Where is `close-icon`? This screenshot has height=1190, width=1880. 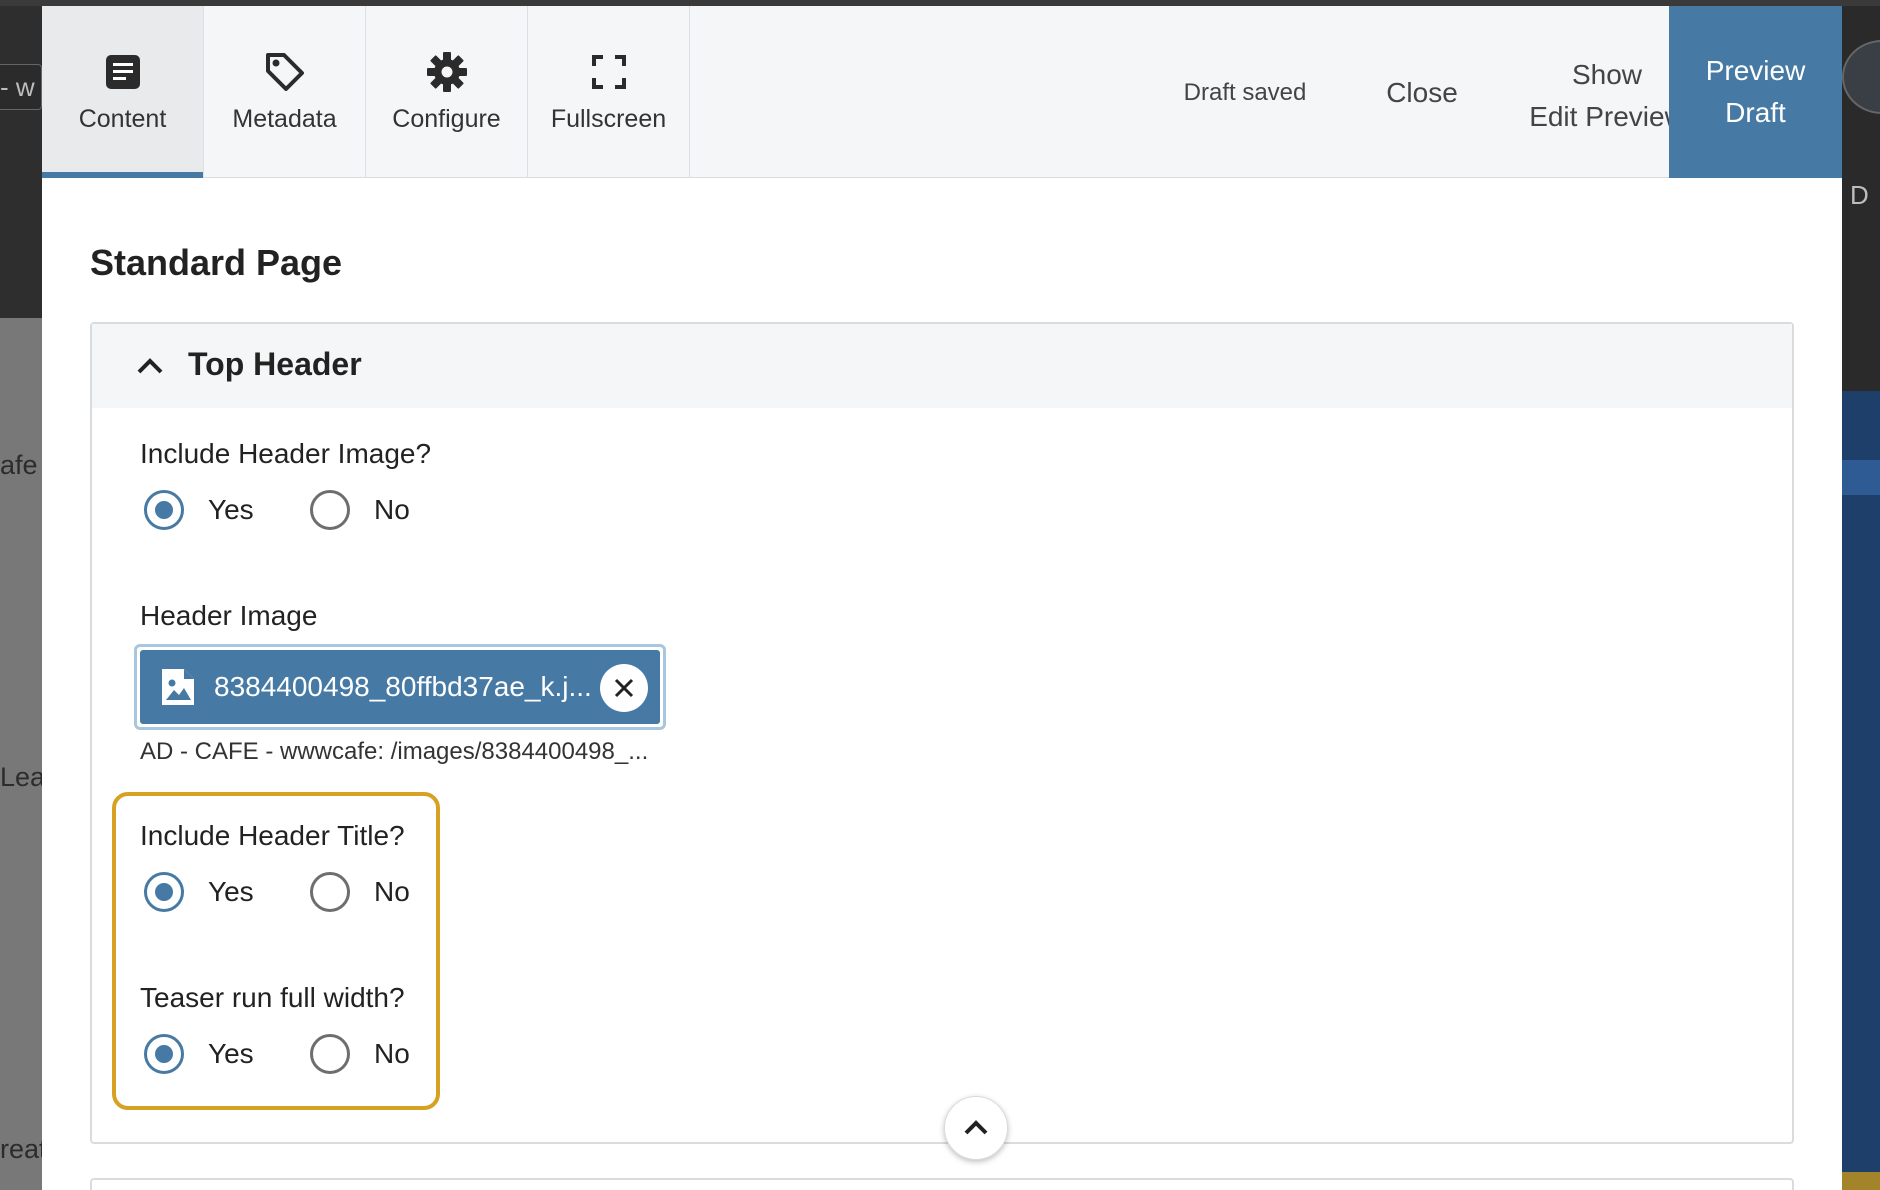
close-icon is located at coordinates (624, 688).